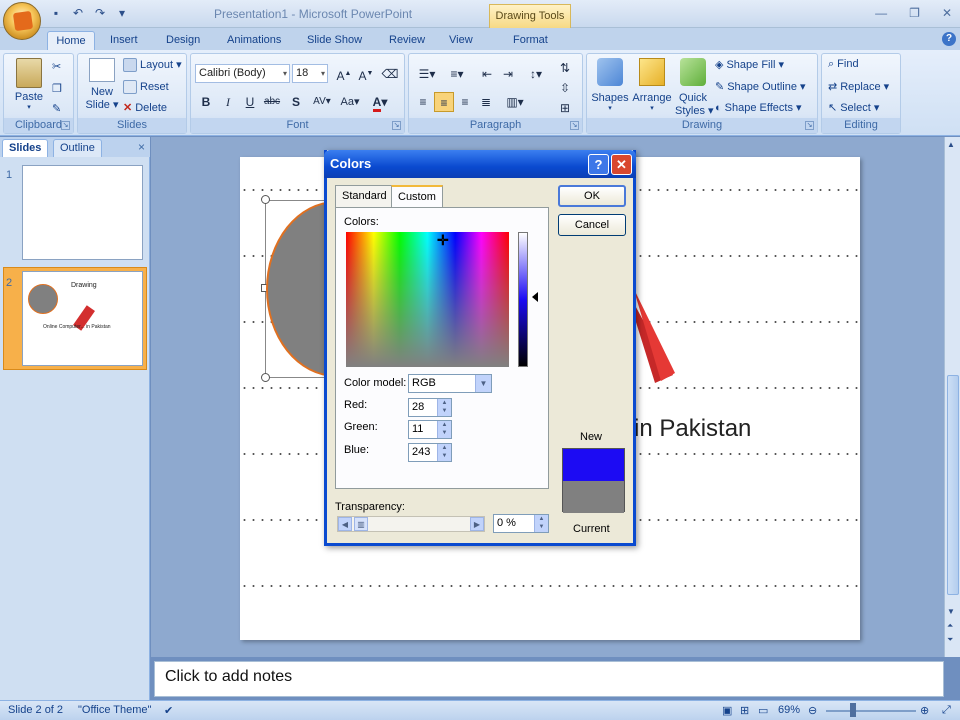  I want to click on slide-2-thumbnail: Drawing Online Computer... in Pakistan, so click(82, 318).